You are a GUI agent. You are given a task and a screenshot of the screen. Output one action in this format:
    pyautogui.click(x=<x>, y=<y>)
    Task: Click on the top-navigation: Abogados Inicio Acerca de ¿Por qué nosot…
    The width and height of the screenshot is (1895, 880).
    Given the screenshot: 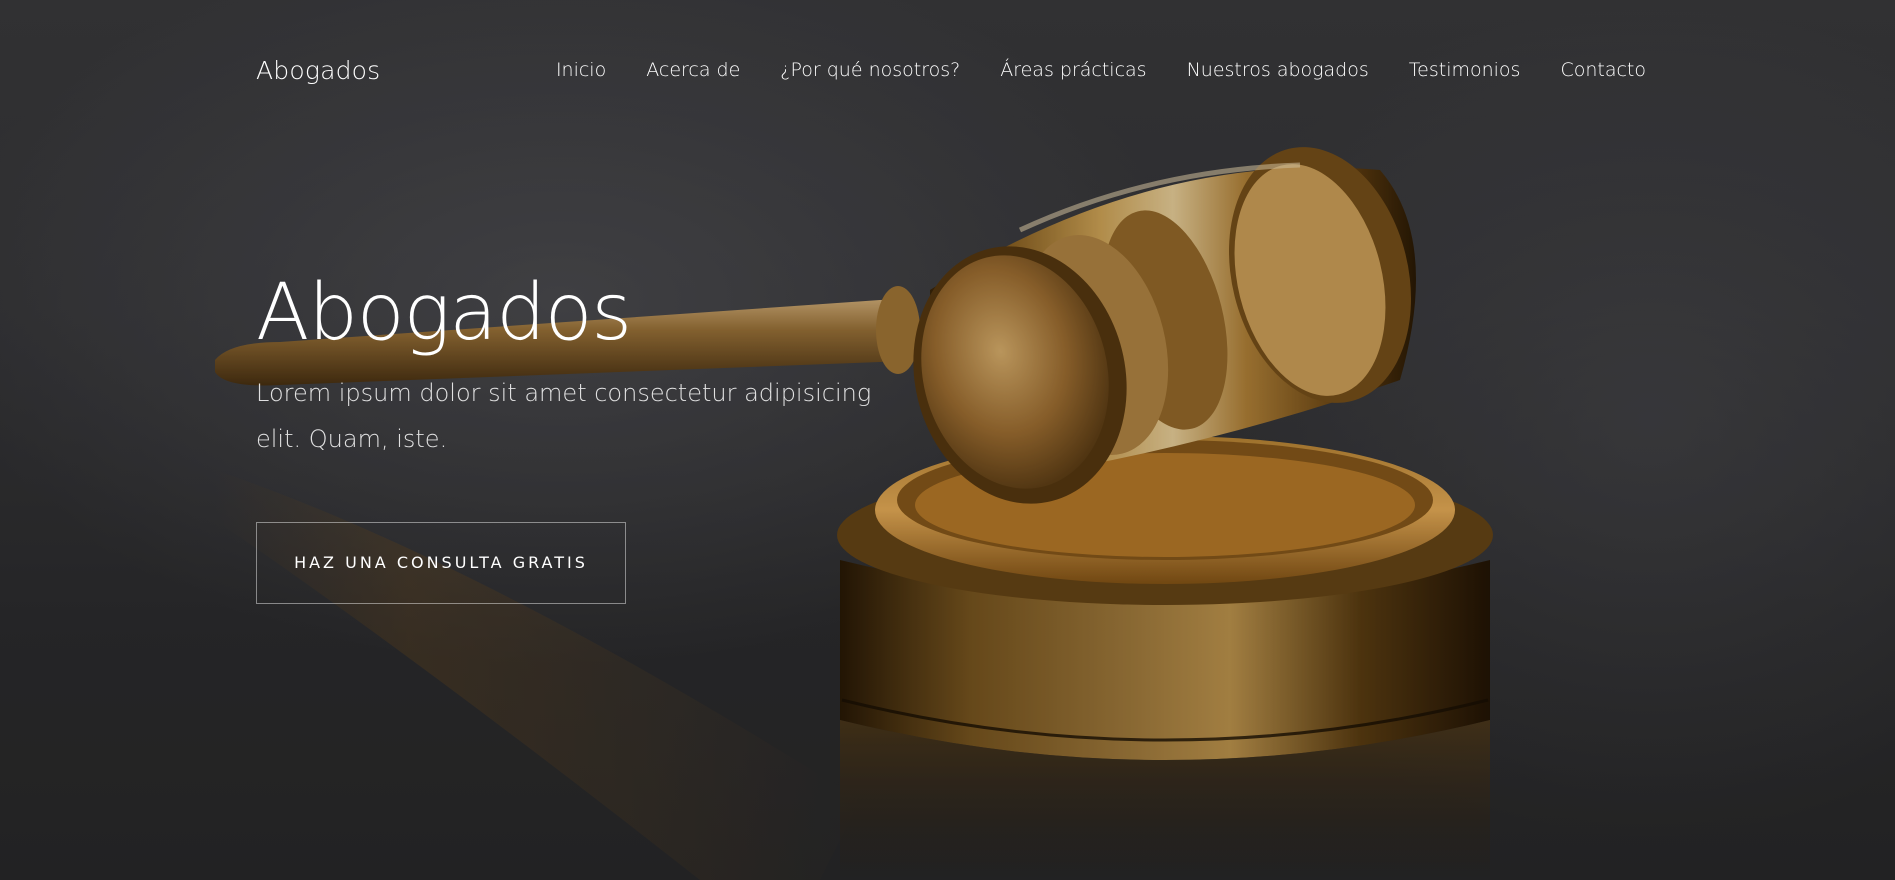 What is the action you would take?
    pyautogui.click(x=951, y=70)
    